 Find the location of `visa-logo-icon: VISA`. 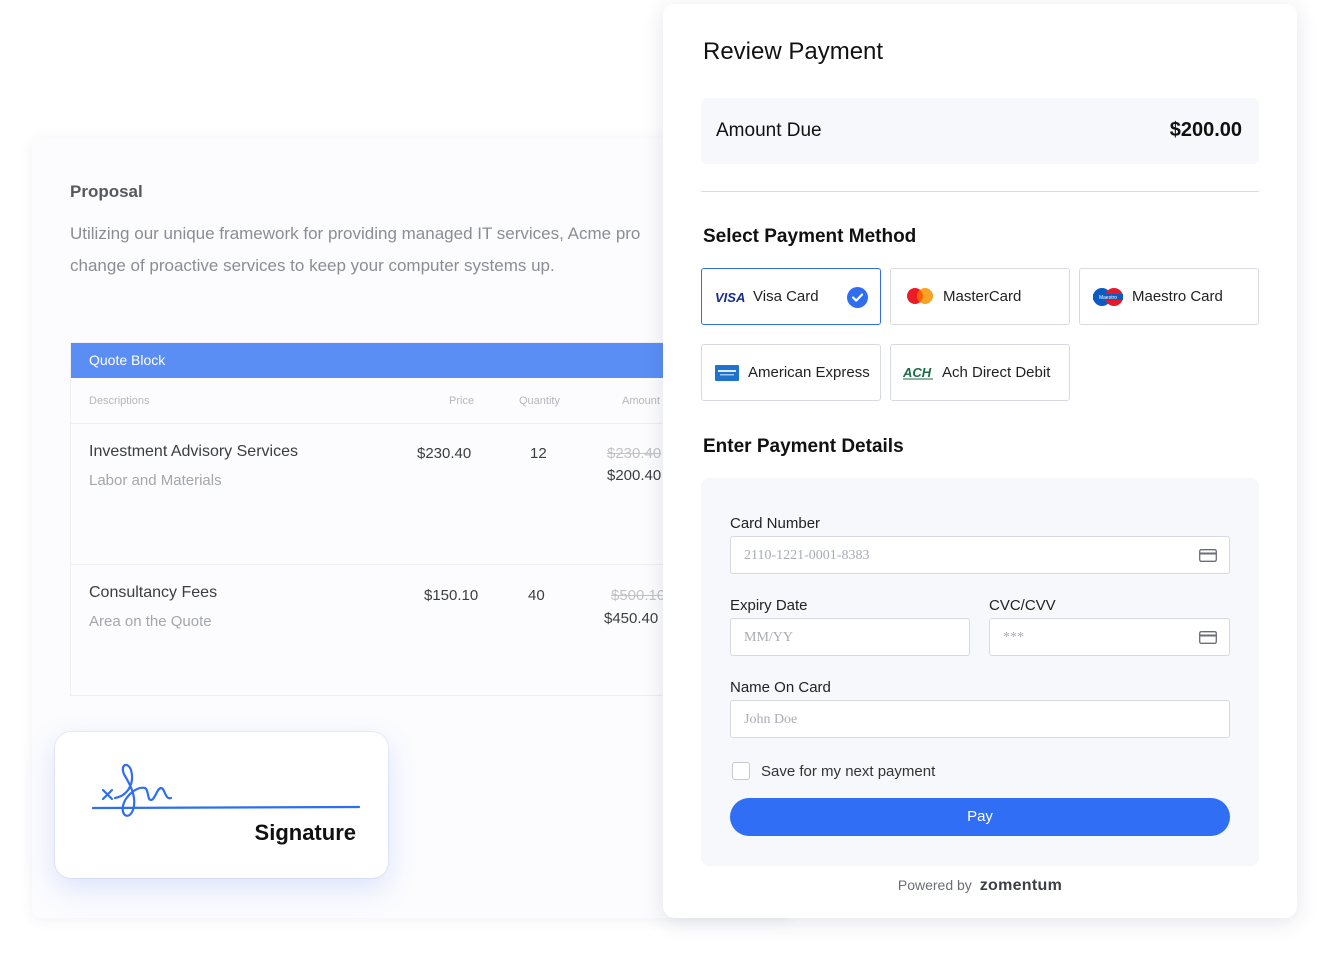

visa-logo-icon: VISA is located at coordinates (730, 297).